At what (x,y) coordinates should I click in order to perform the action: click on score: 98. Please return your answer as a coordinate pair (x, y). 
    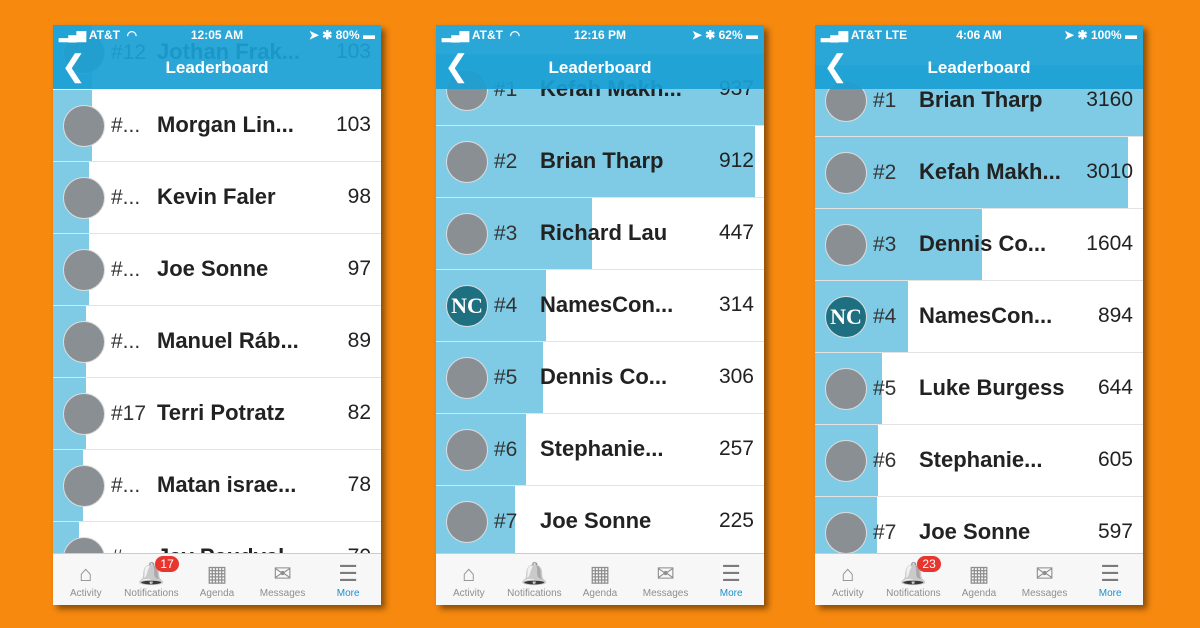
    Looking at the image, I should click on (359, 196).